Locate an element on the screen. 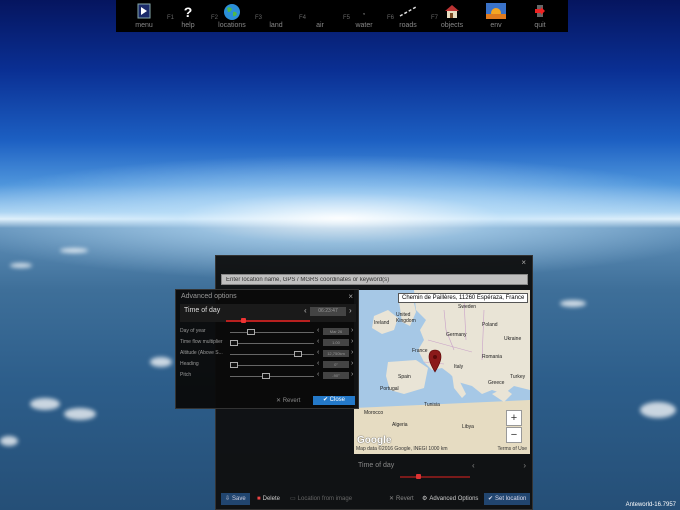 The height and width of the screenshot is (510, 680). advanced-revert-button: ✕ Revert is located at coordinates (288, 400).